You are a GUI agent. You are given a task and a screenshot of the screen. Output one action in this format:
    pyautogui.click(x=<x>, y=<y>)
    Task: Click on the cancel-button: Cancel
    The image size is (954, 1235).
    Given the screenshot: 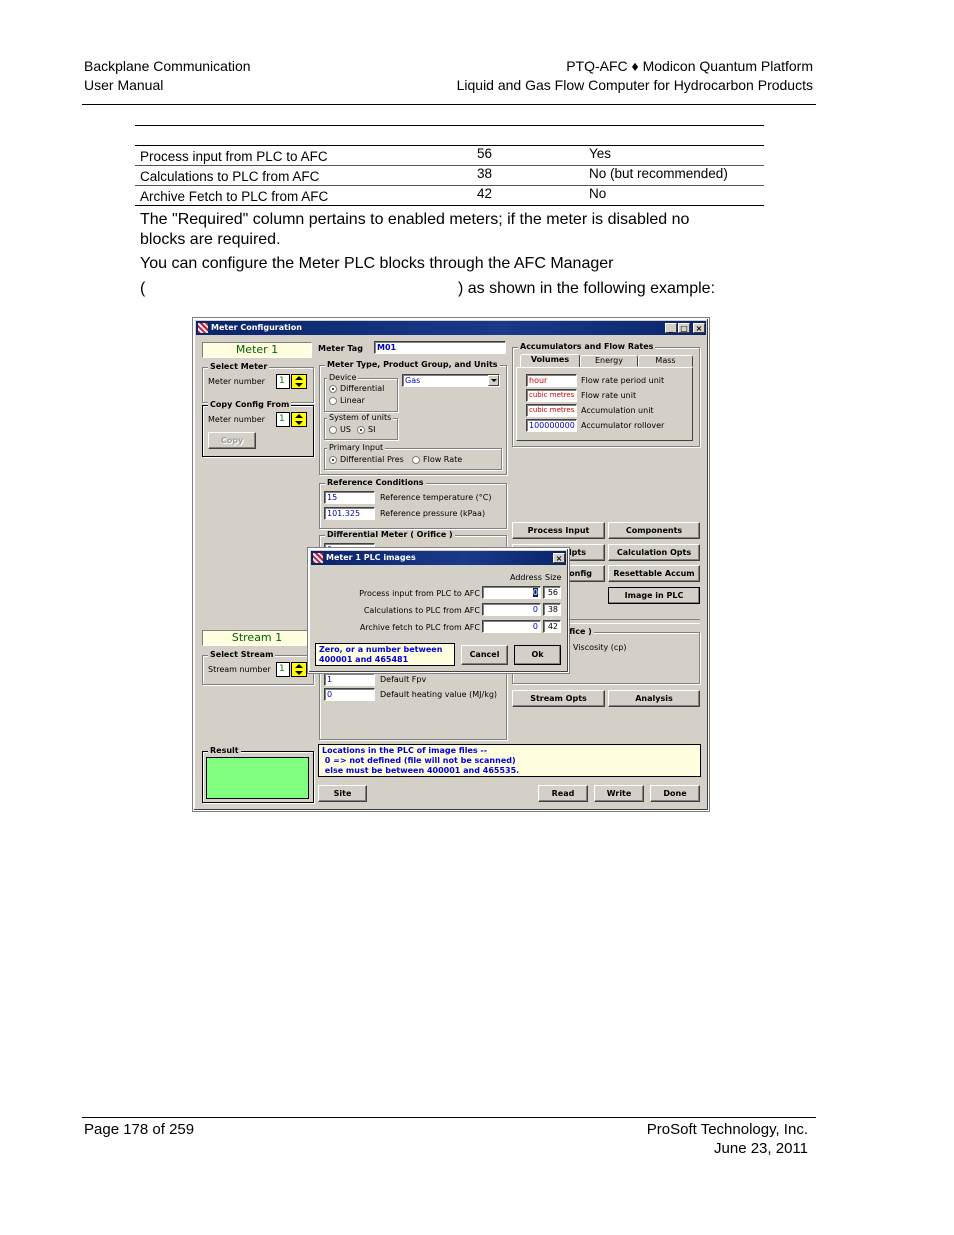 What is the action you would take?
    pyautogui.click(x=484, y=655)
    